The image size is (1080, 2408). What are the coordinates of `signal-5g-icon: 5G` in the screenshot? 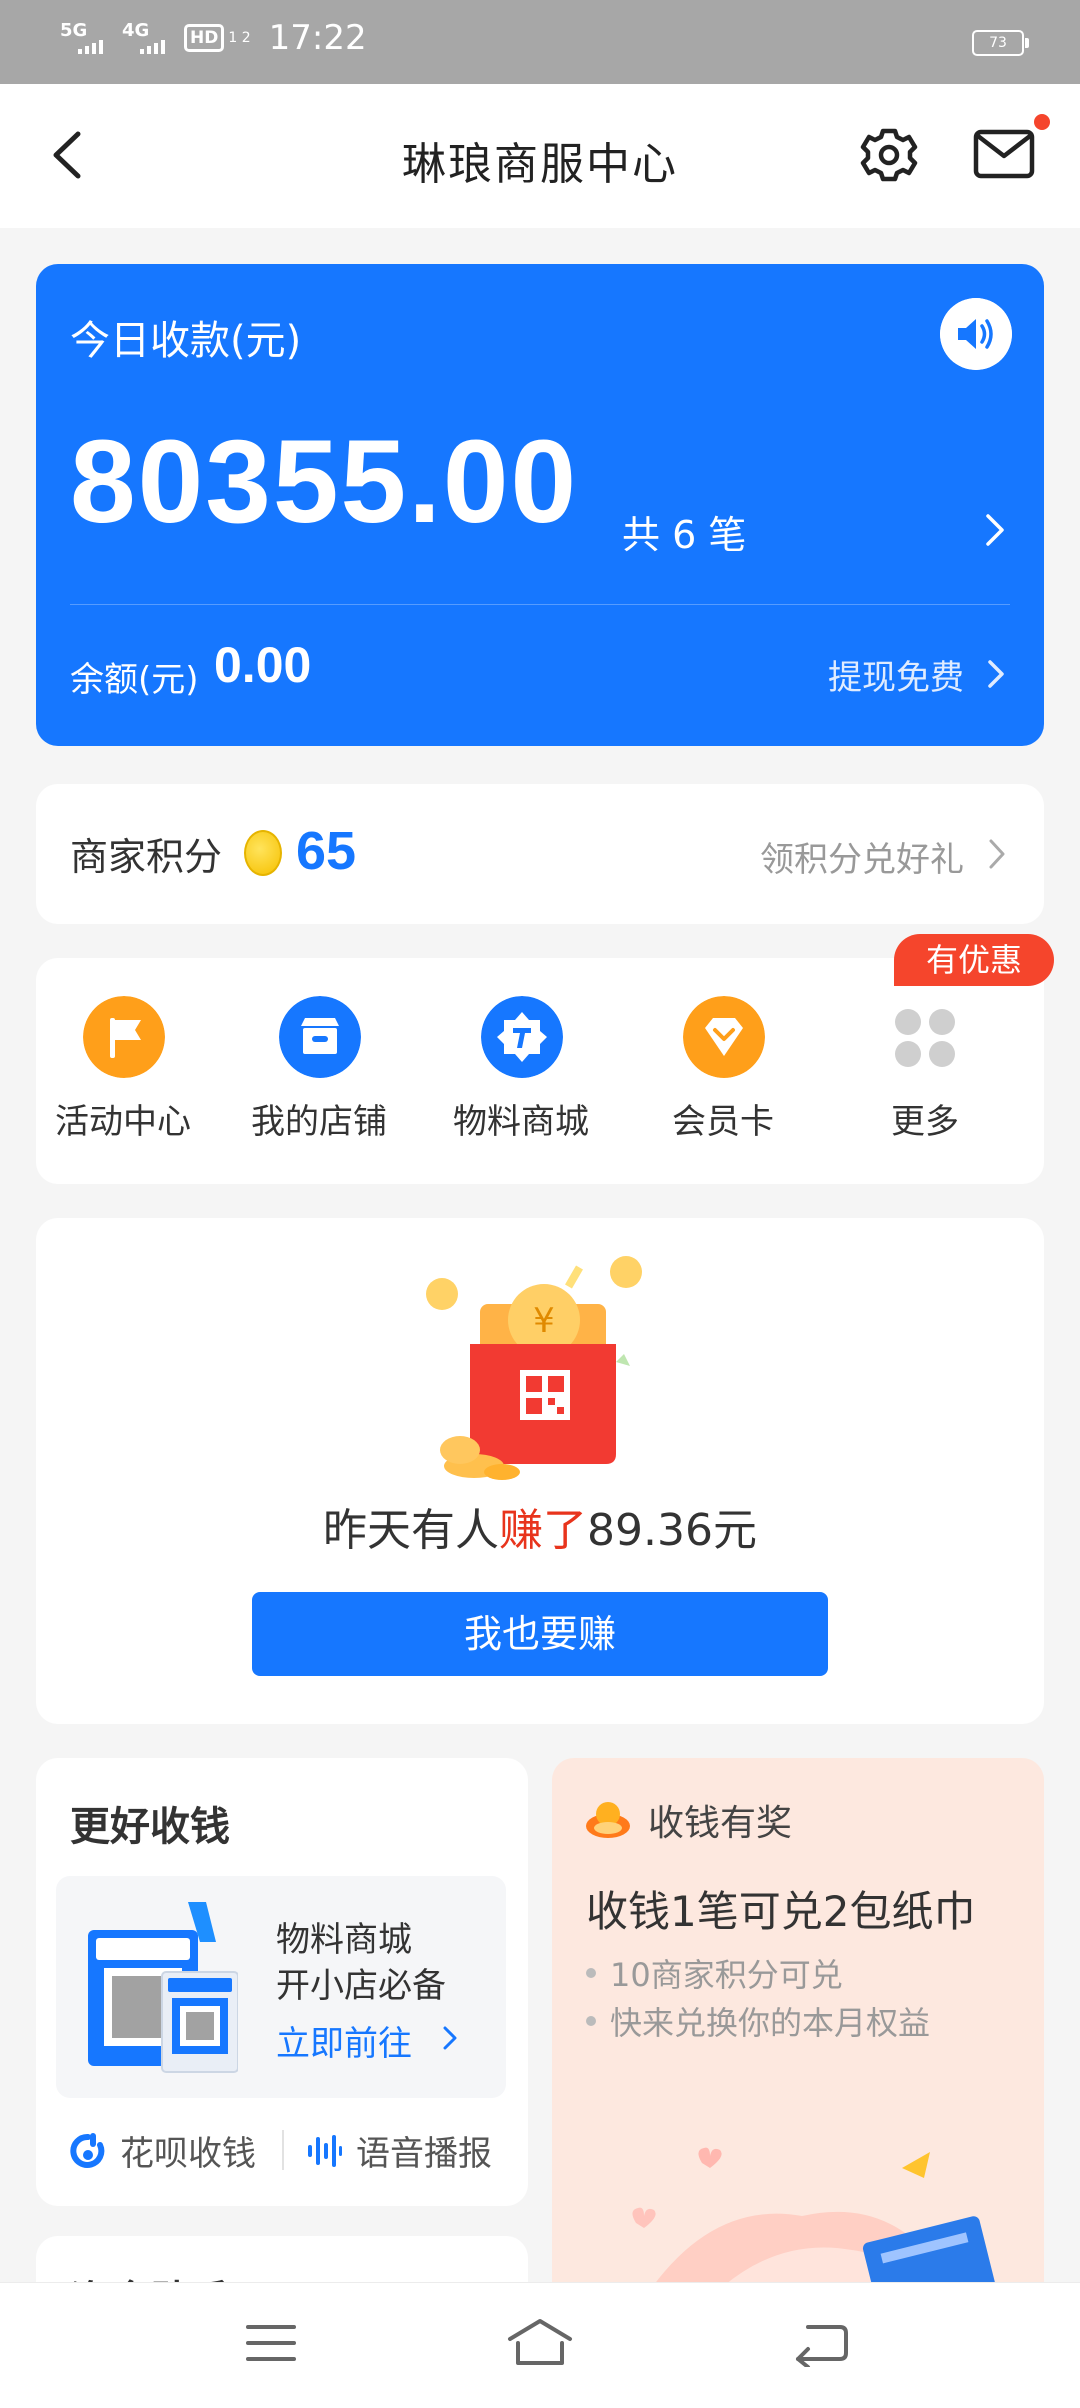 It's located at (84, 38).